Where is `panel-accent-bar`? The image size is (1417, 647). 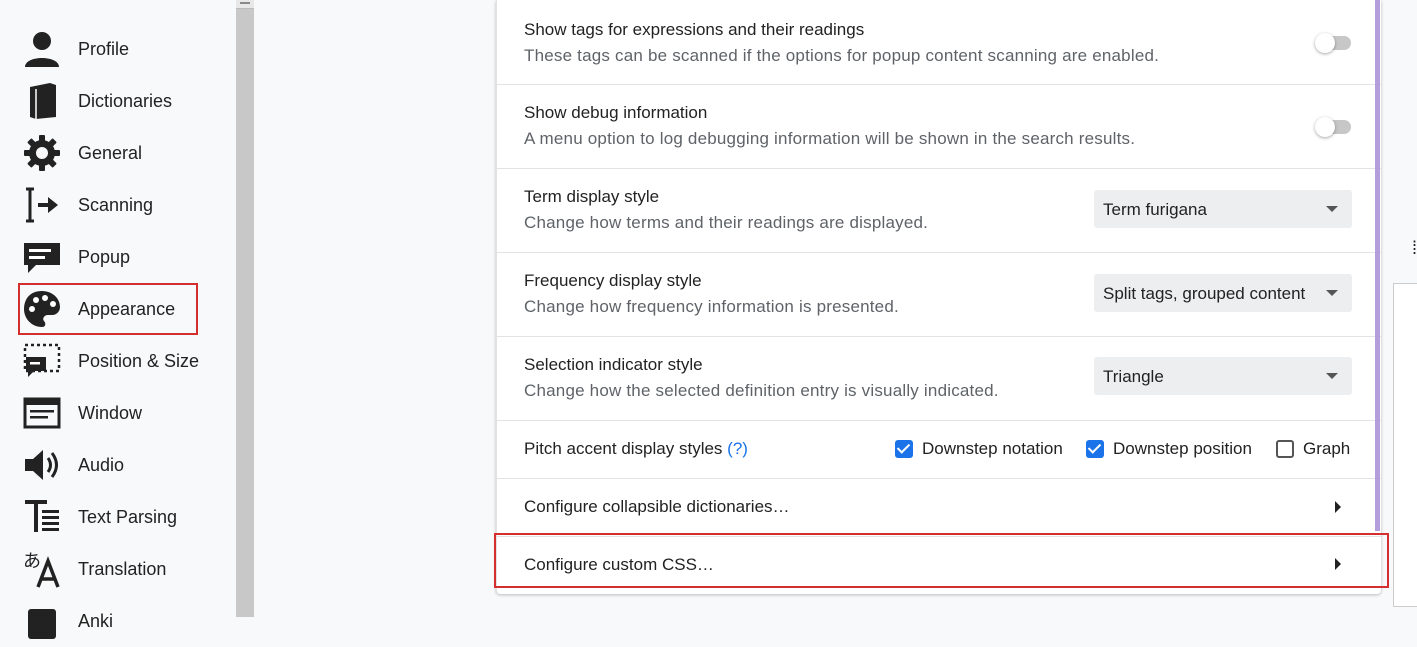 panel-accent-bar is located at coordinates (1377, 265).